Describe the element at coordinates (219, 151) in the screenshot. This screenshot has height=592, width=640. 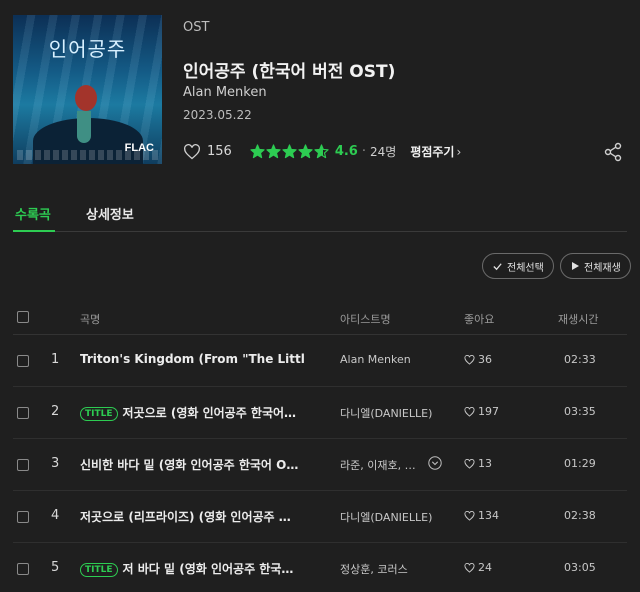
I see `like-count: 156` at that location.